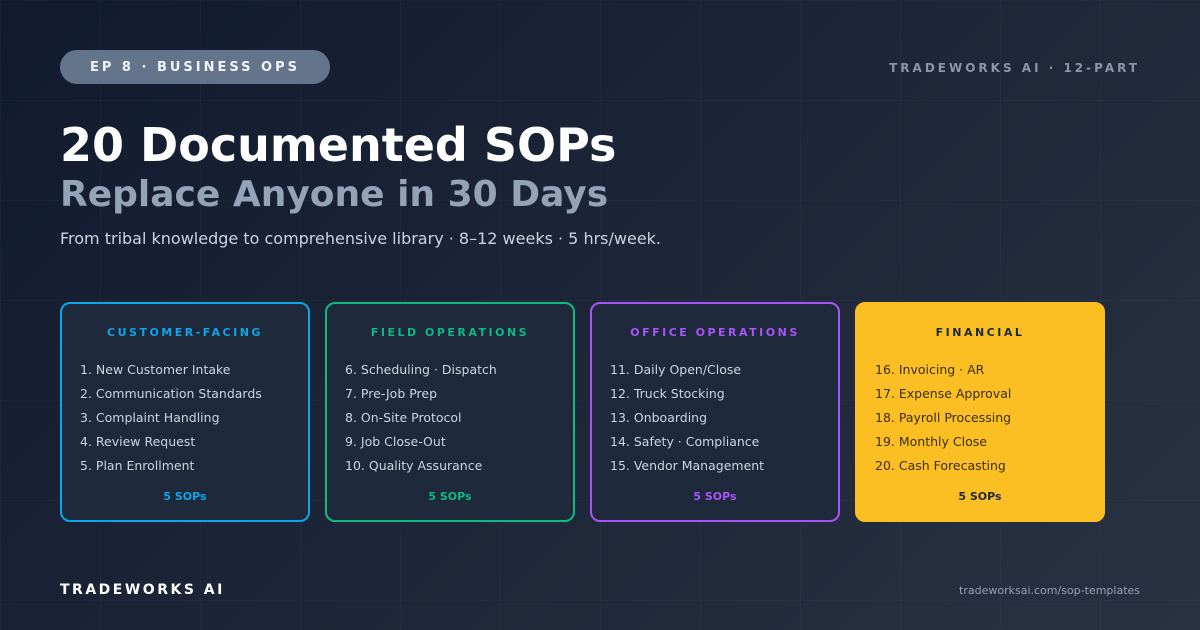 The height and width of the screenshot is (630, 1200). Describe the element at coordinates (155, 369) in the screenshot. I see `sop-item: 1. New Customer Intake` at that location.